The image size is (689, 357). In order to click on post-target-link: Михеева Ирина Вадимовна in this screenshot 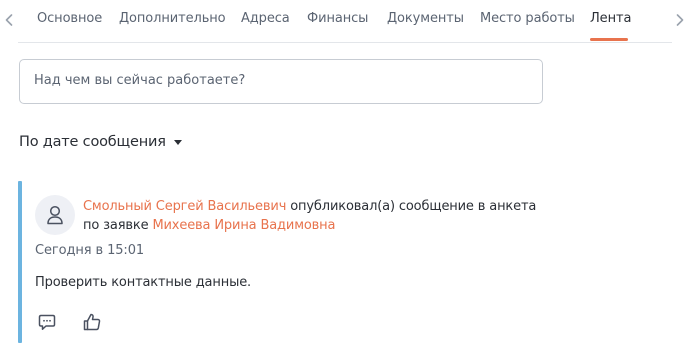, I will do `click(243, 225)`.